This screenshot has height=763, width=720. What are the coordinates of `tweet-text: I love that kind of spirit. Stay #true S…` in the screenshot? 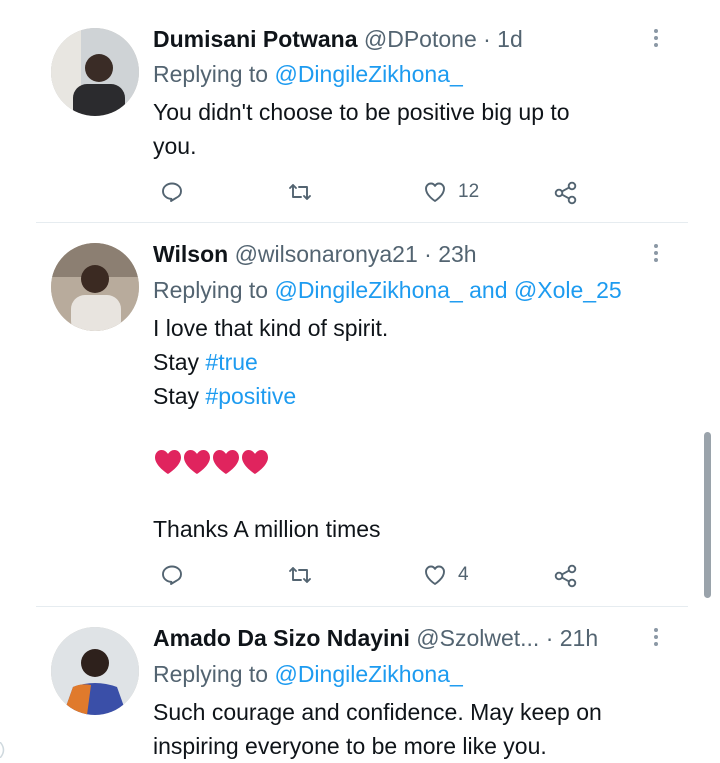 It's located at (270, 362).